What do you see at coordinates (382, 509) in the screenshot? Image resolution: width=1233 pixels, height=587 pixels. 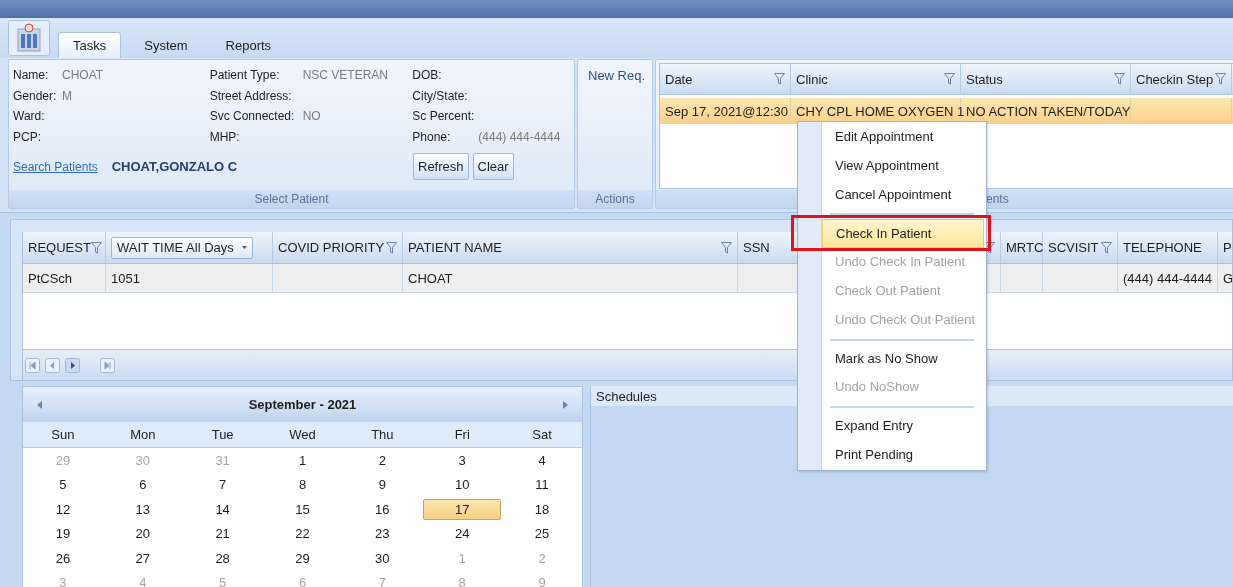 I see `calendar-day: 16` at bounding box center [382, 509].